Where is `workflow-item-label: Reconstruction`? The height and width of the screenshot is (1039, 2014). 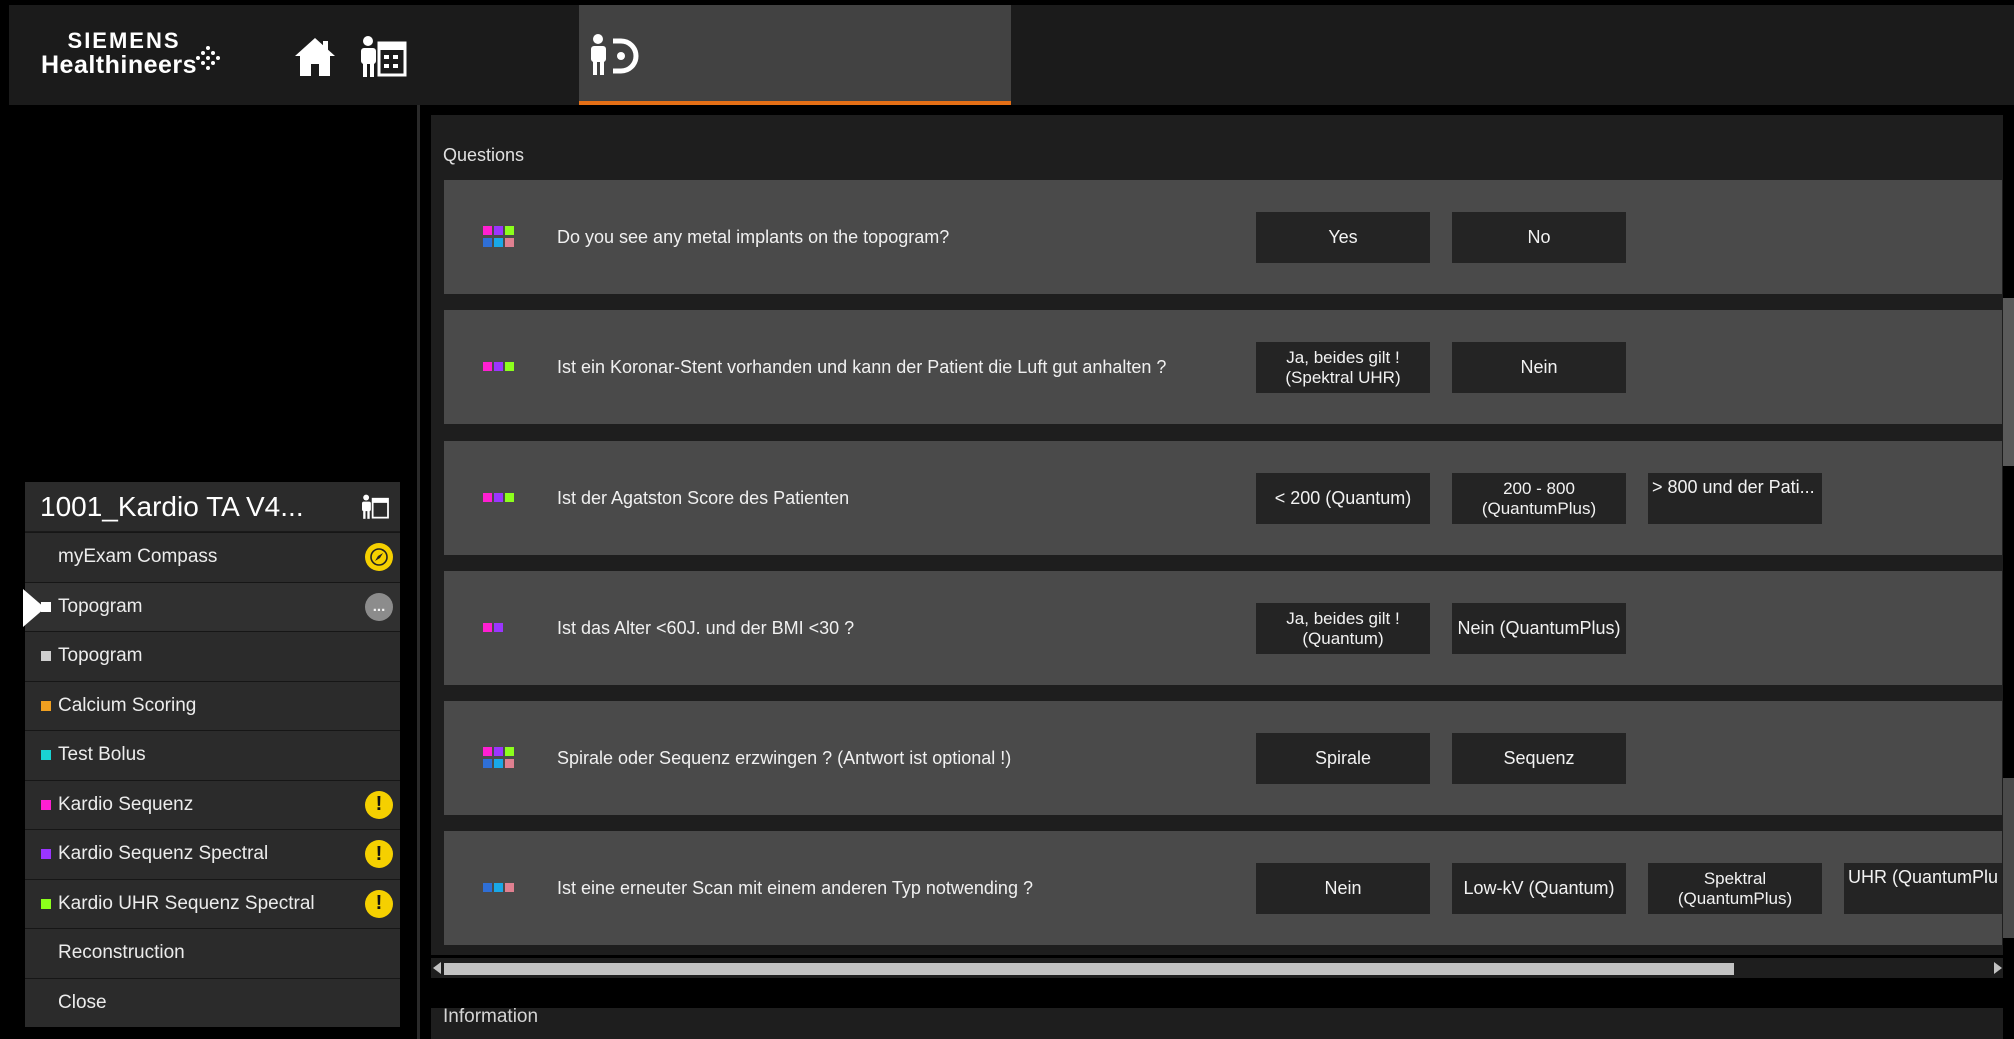 workflow-item-label: Reconstruction is located at coordinates (121, 953).